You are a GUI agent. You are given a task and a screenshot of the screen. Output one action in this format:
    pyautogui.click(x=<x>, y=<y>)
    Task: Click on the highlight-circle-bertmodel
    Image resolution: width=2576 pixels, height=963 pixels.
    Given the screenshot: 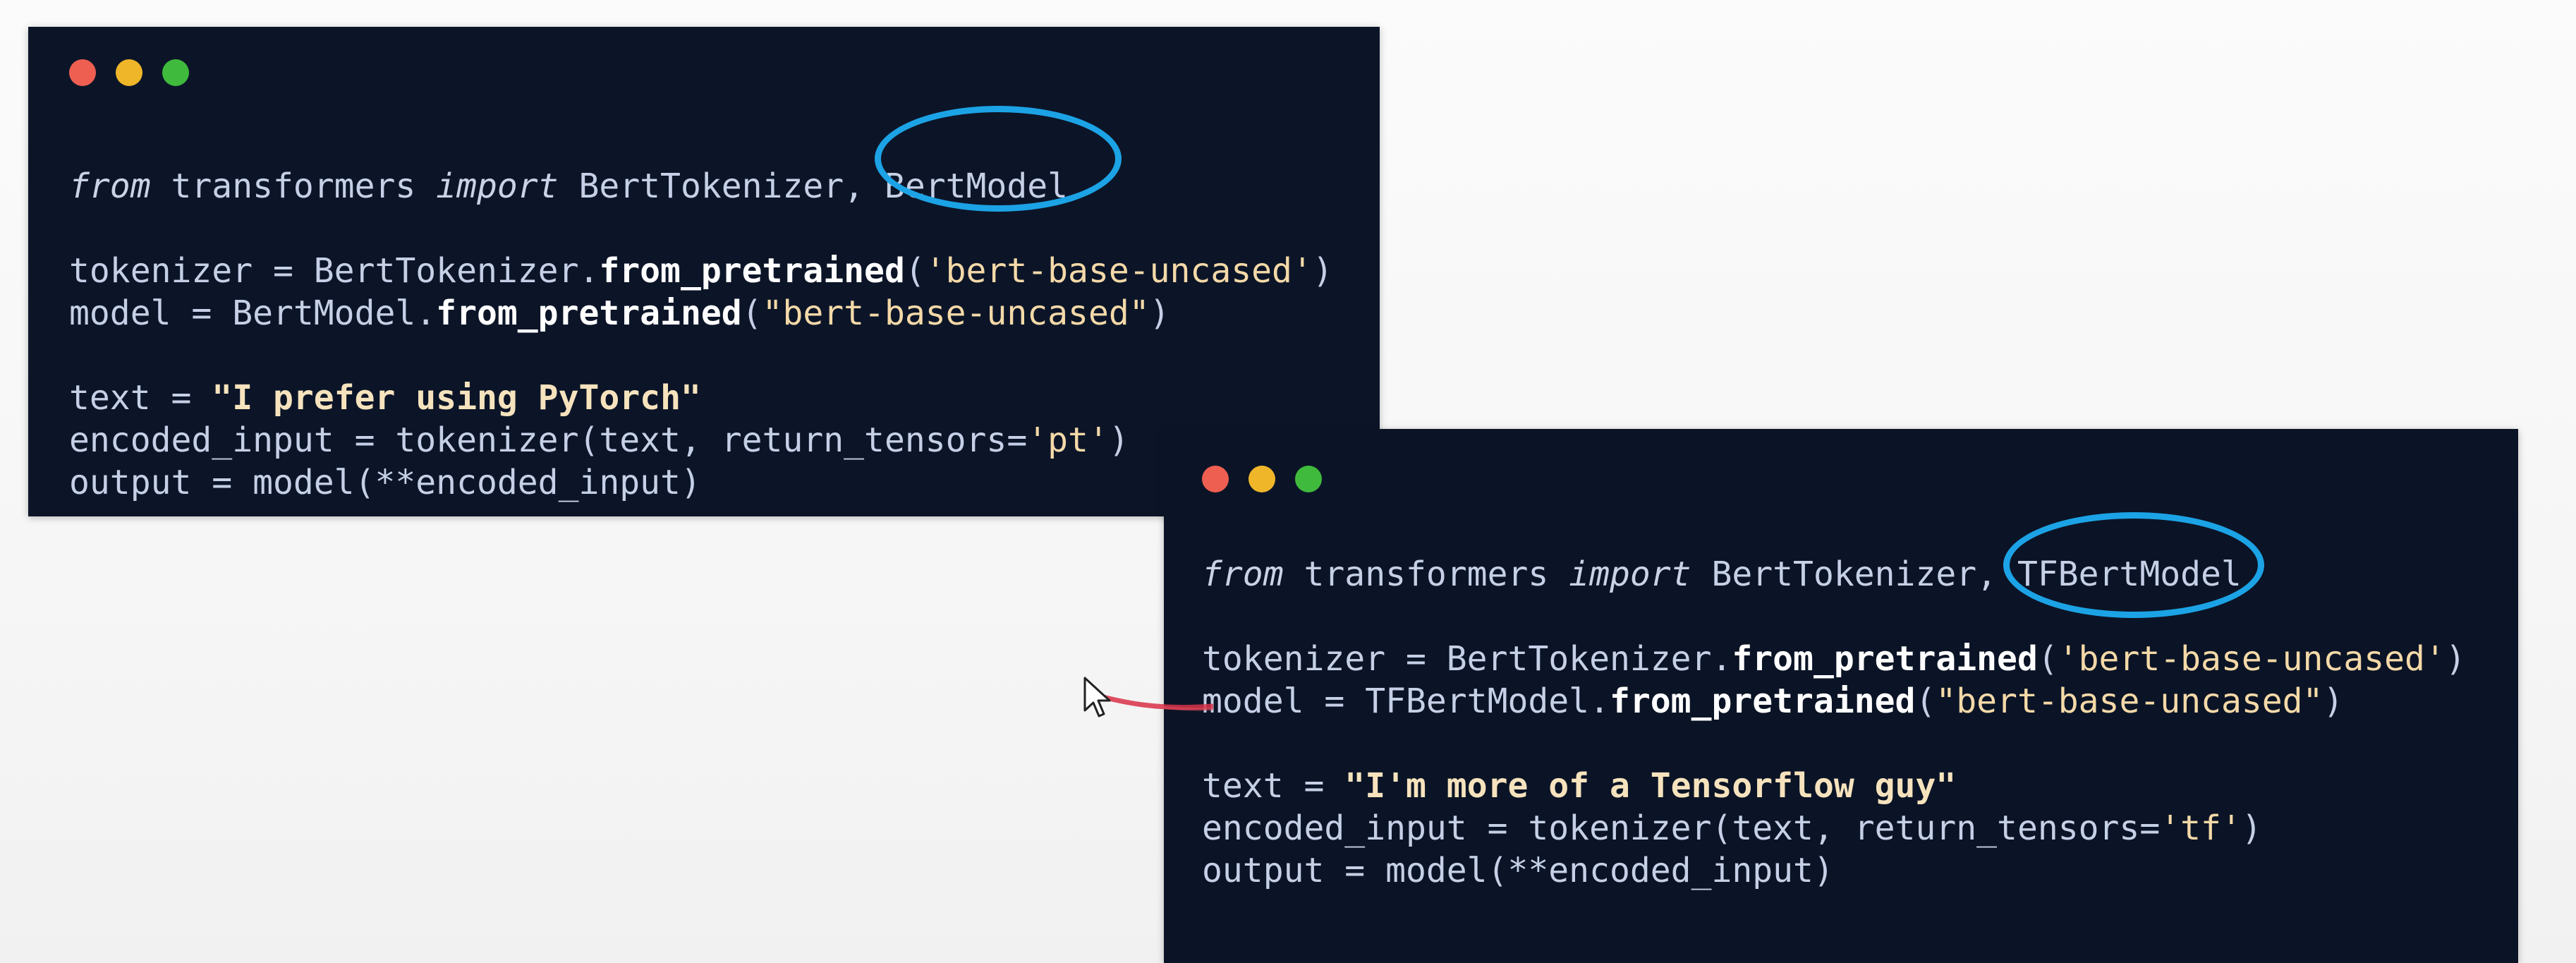 What is the action you would take?
    pyautogui.click(x=998, y=159)
    